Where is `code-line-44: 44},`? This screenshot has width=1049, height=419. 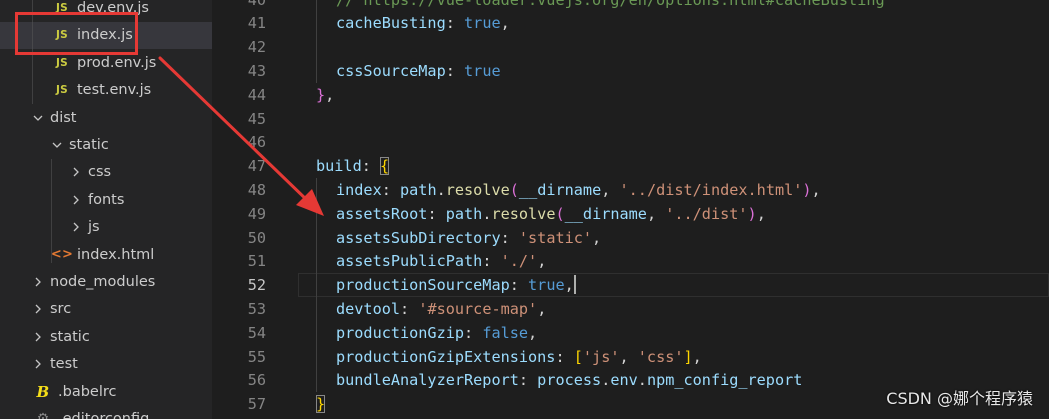 code-line-44: 44}, is located at coordinates (630, 95).